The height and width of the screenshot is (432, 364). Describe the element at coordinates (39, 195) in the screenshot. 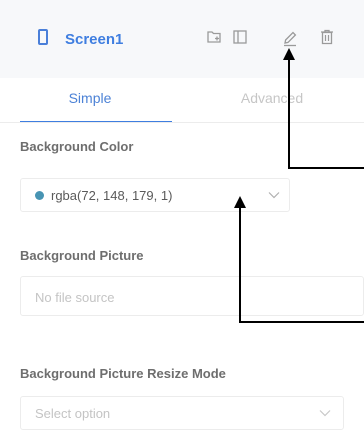

I see `color-swatch` at that location.